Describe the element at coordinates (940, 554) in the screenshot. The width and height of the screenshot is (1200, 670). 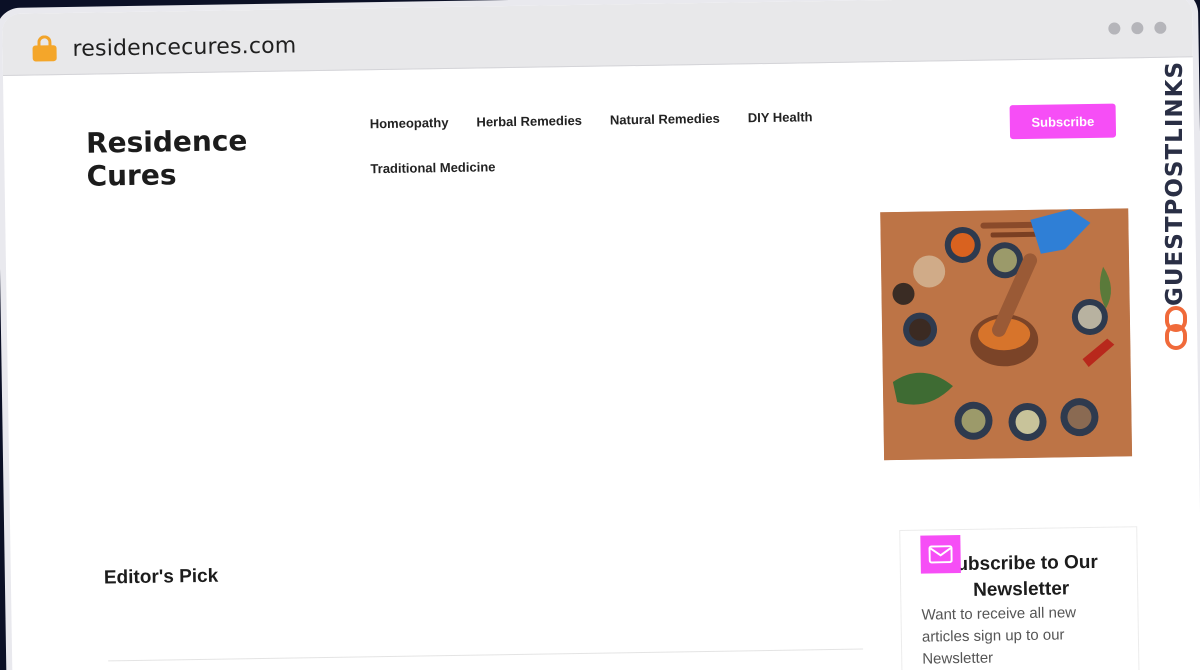
I see `mail-icon` at that location.